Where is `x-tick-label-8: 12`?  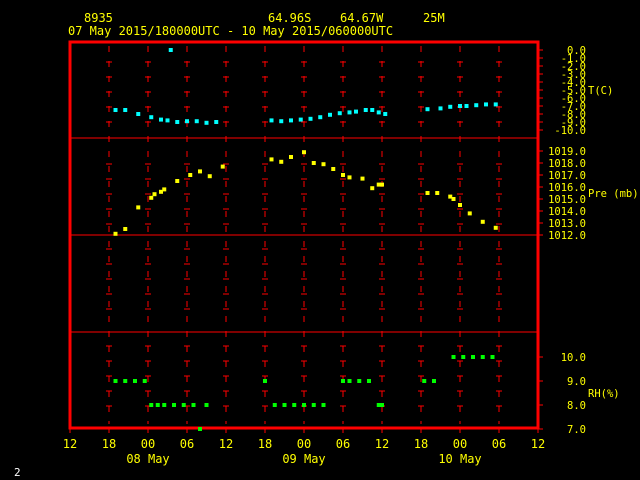 x-tick-label-8: 12 is located at coordinates (382, 444).